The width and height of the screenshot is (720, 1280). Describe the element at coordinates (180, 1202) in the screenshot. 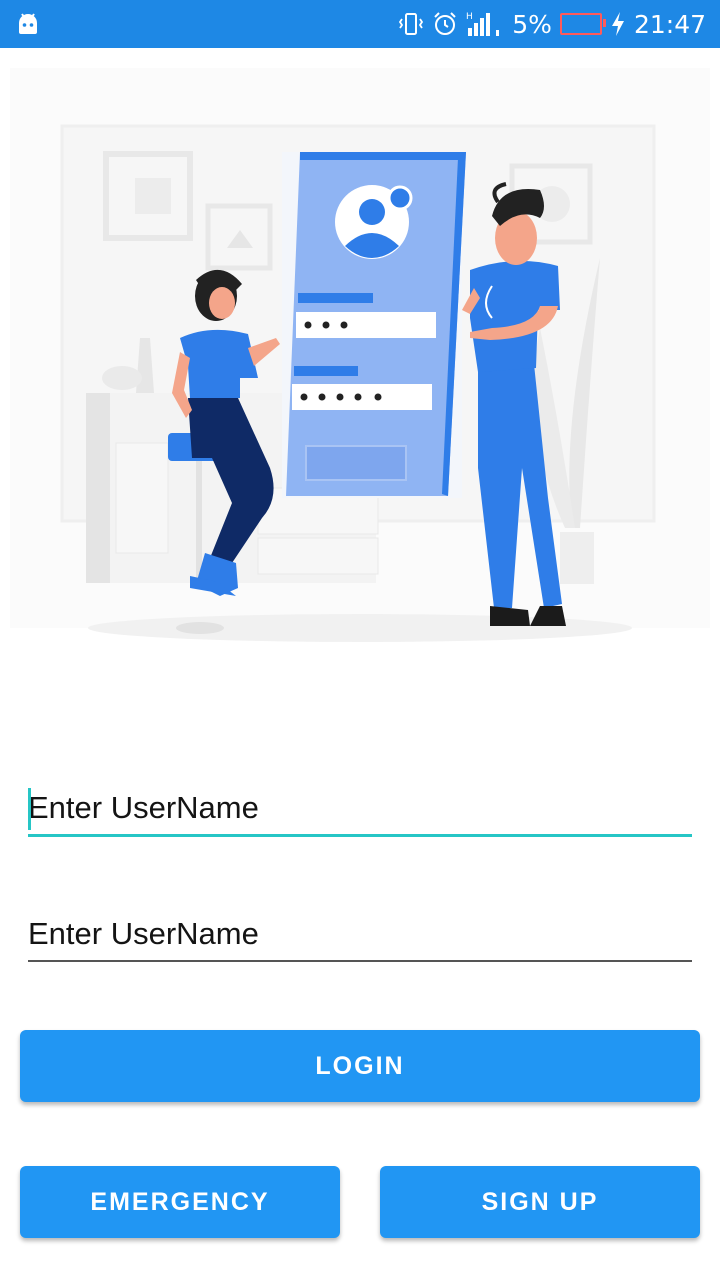

I see `emergency-button: EMERGENCY` at that location.